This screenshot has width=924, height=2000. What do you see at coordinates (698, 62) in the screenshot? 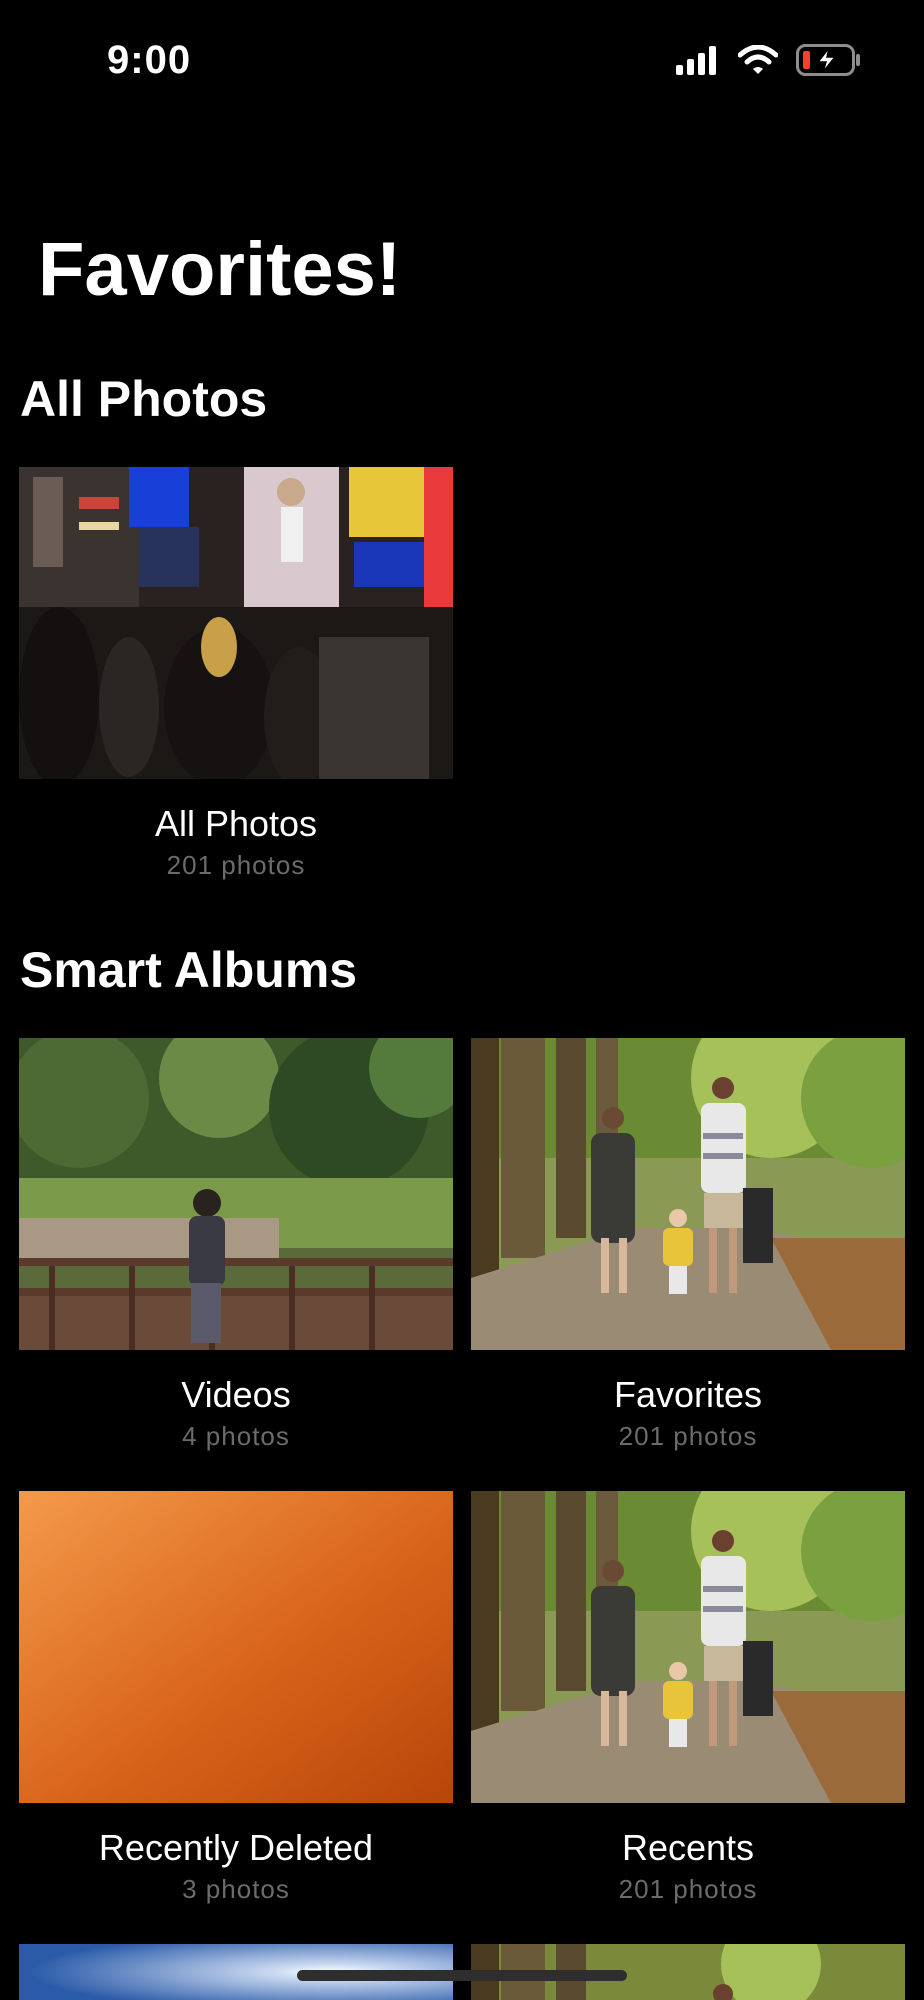
I see `cellular-signal-icon` at bounding box center [698, 62].